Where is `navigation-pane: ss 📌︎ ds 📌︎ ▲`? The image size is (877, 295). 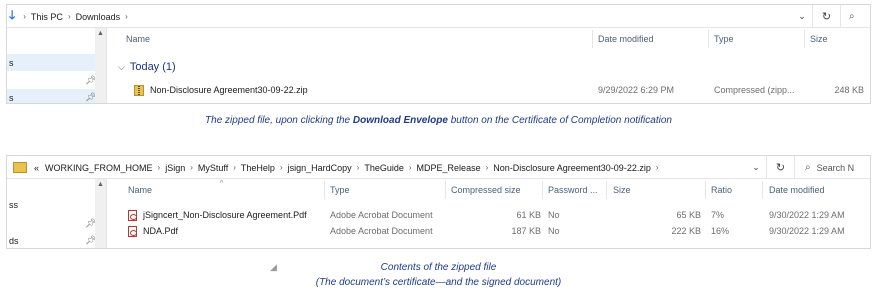
navigation-pane: ss 📌︎ ds 📌︎ ▲ is located at coordinates (57, 213).